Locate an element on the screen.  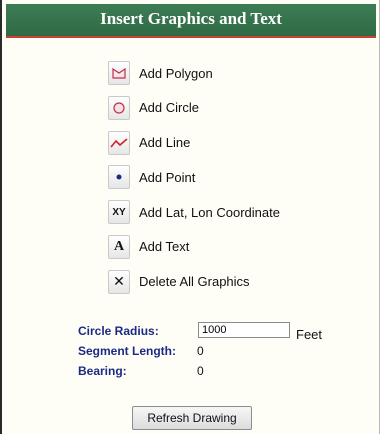
segment-length-label: Segment Length: is located at coordinates (127, 351).